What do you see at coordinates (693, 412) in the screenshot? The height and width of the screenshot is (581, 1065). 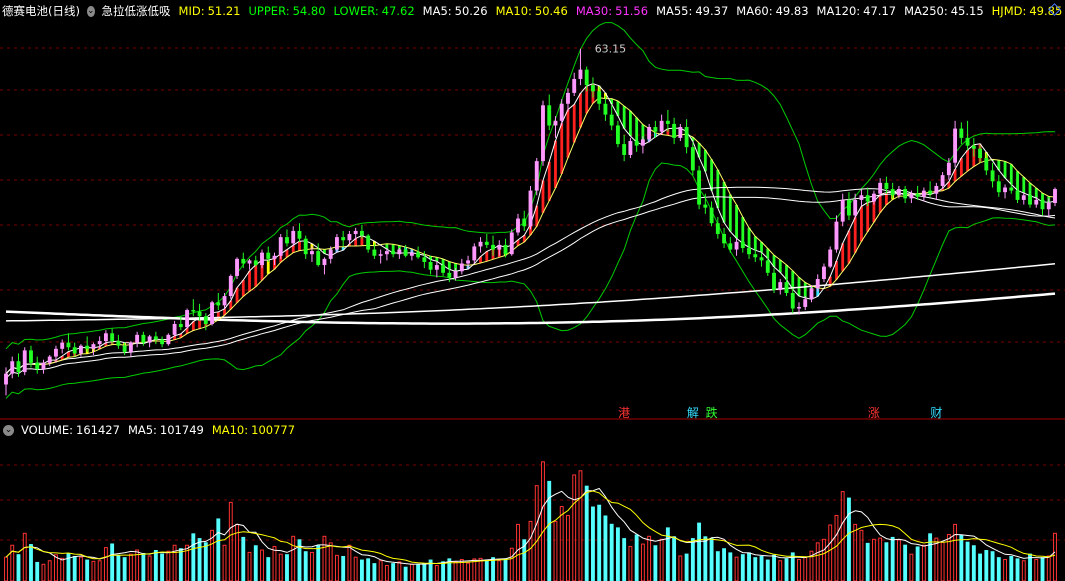 I see `event-marker: 解` at bounding box center [693, 412].